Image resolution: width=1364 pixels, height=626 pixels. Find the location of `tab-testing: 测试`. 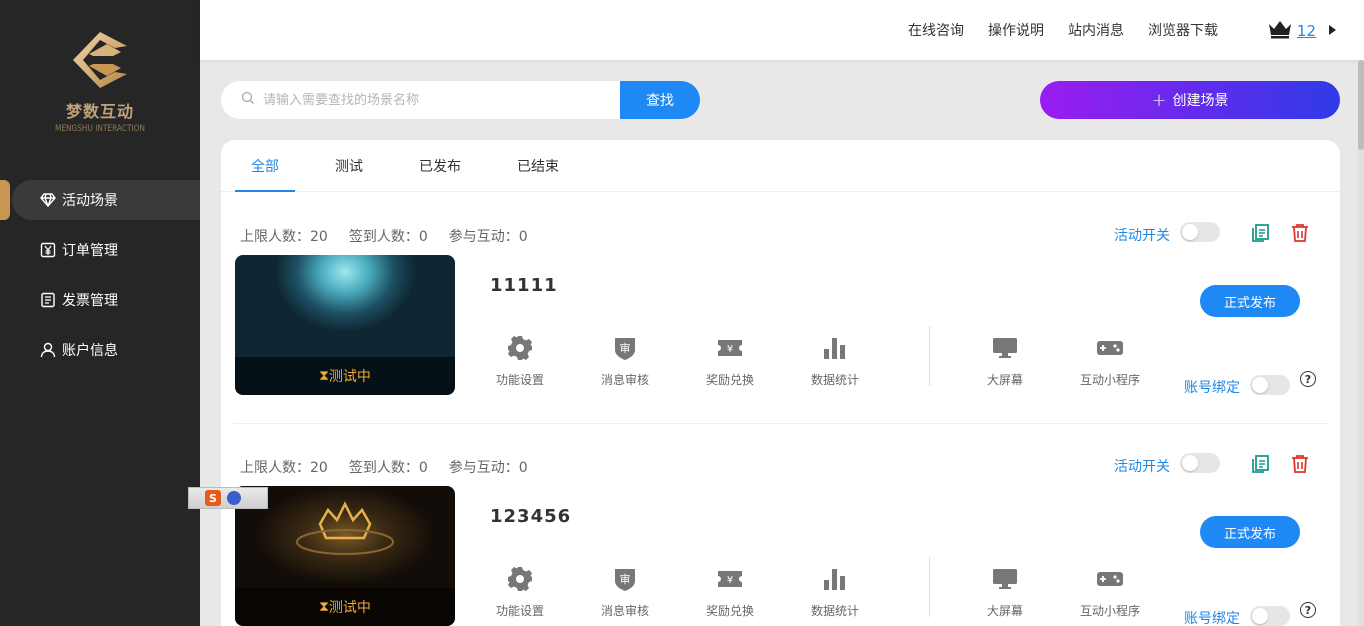

tab-testing: 测试 is located at coordinates (349, 166).